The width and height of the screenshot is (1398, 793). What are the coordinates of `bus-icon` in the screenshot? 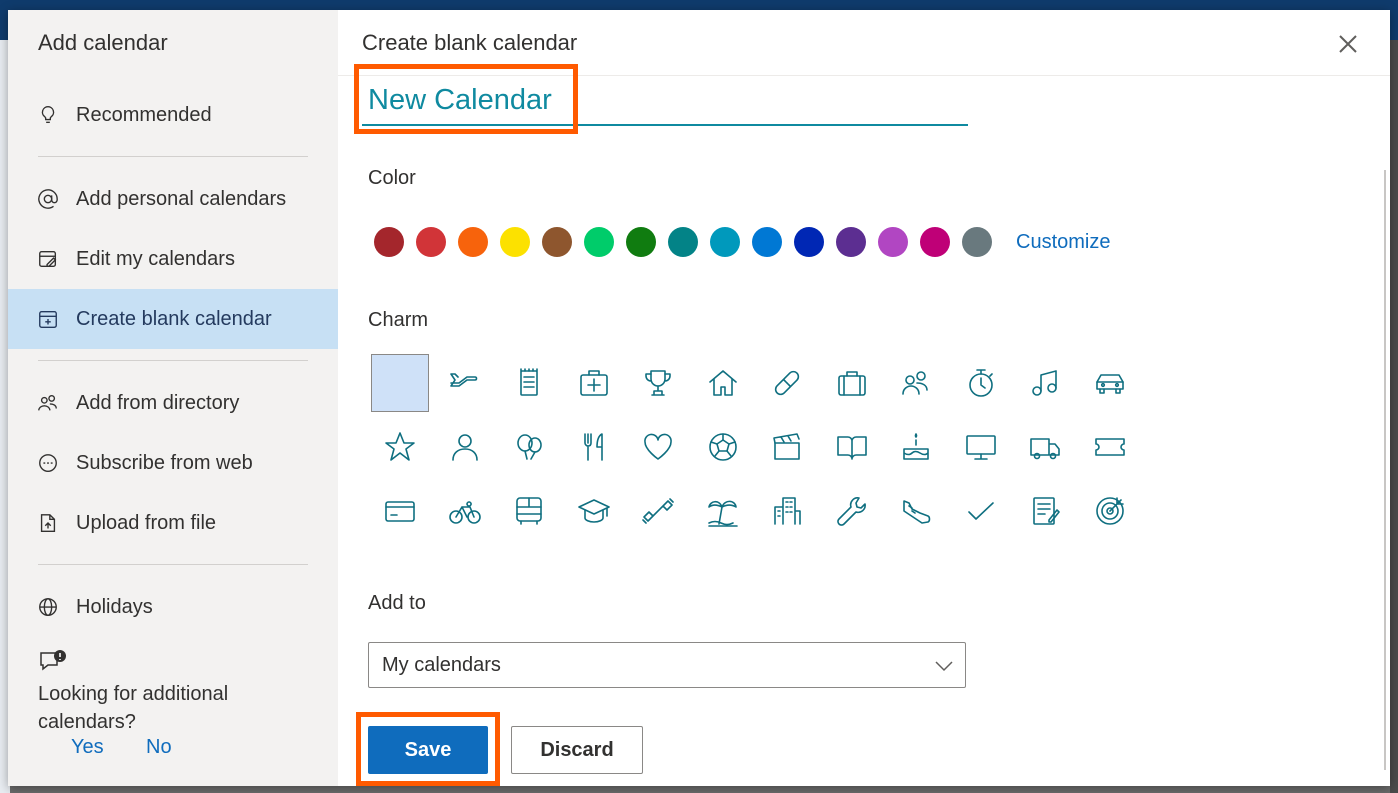 It's located at (529, 511).